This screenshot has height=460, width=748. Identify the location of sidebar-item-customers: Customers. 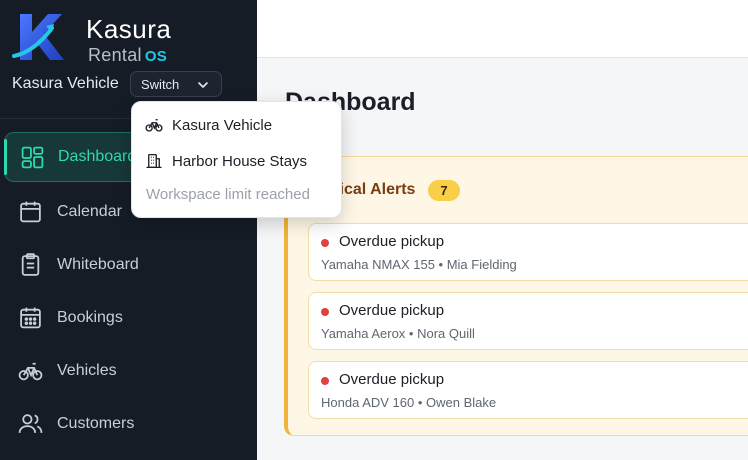
(128, 423).